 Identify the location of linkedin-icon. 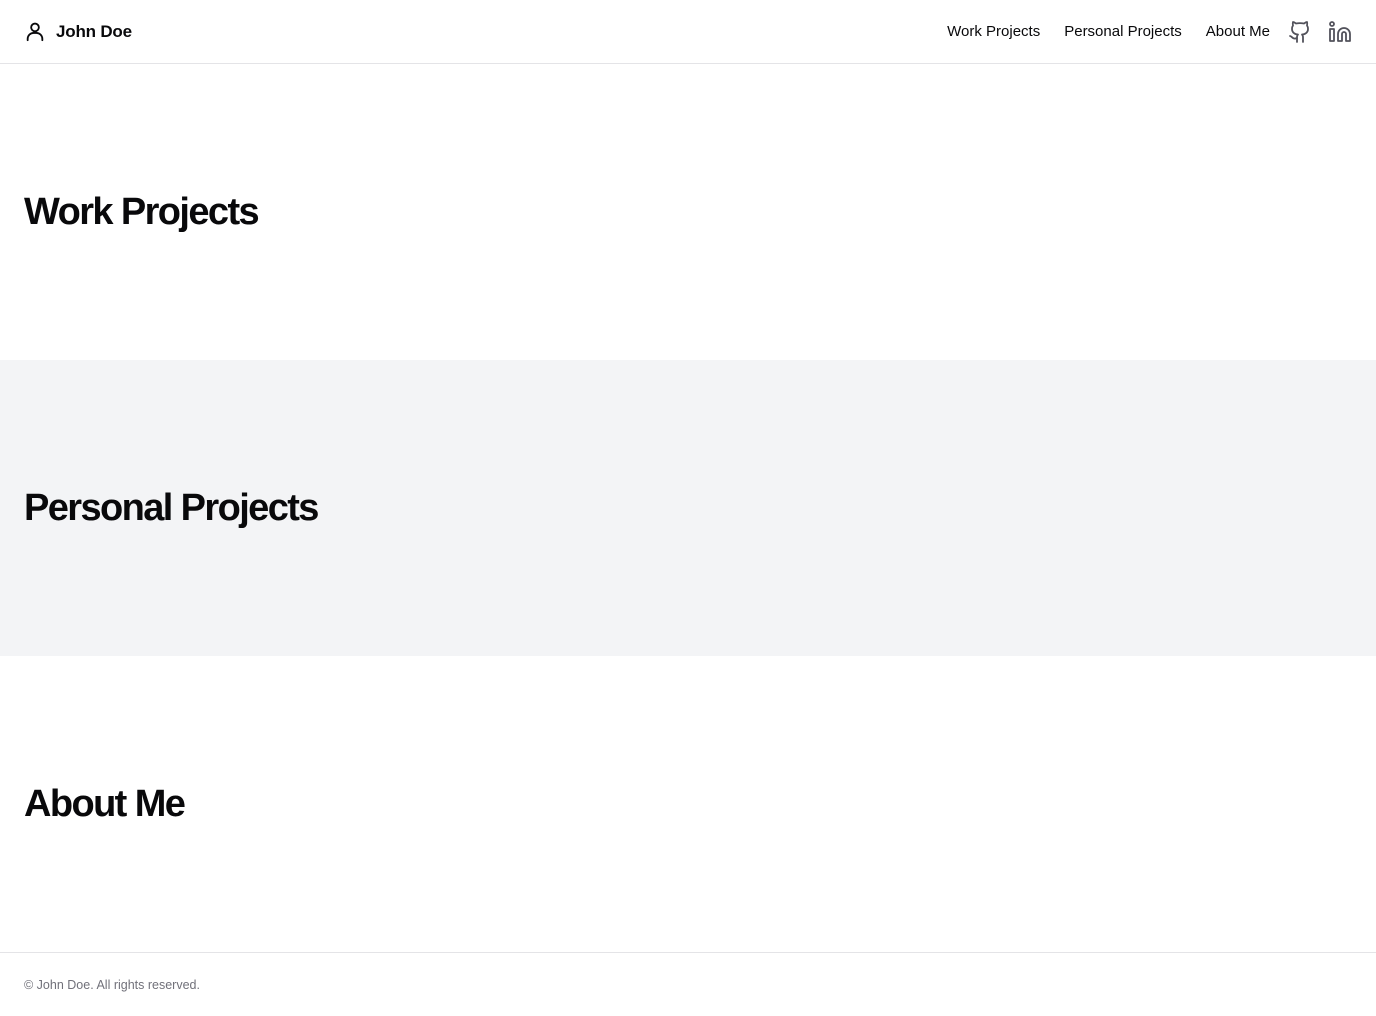
(1340, 32).